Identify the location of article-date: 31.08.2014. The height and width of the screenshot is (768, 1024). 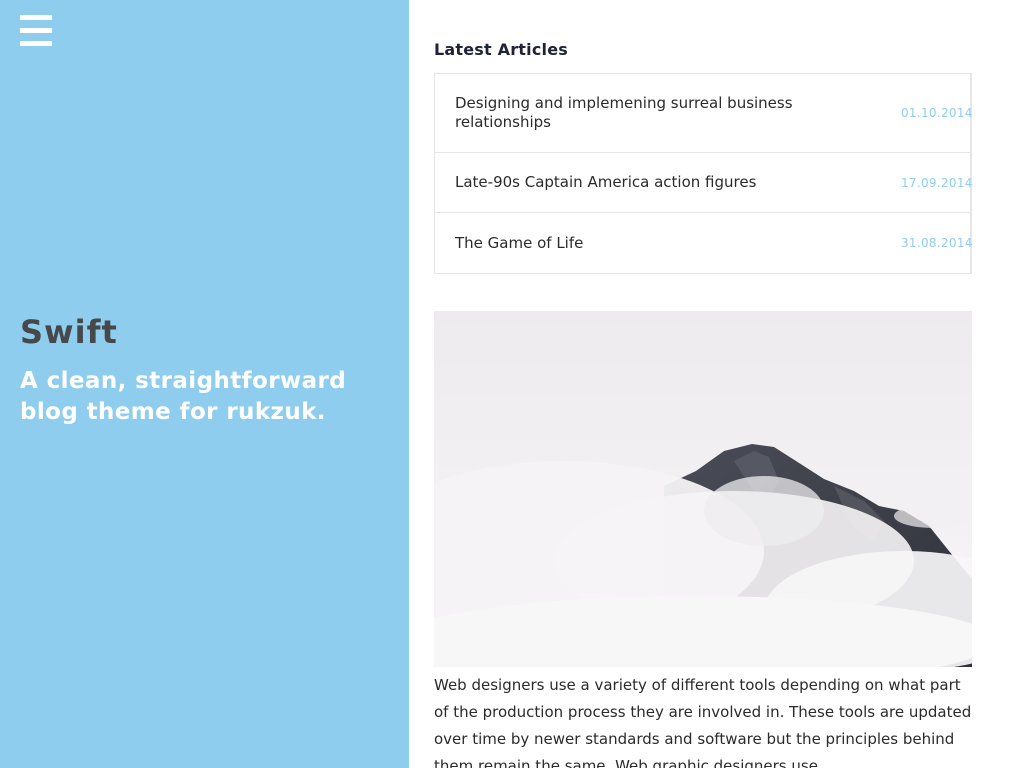
(937, 243).